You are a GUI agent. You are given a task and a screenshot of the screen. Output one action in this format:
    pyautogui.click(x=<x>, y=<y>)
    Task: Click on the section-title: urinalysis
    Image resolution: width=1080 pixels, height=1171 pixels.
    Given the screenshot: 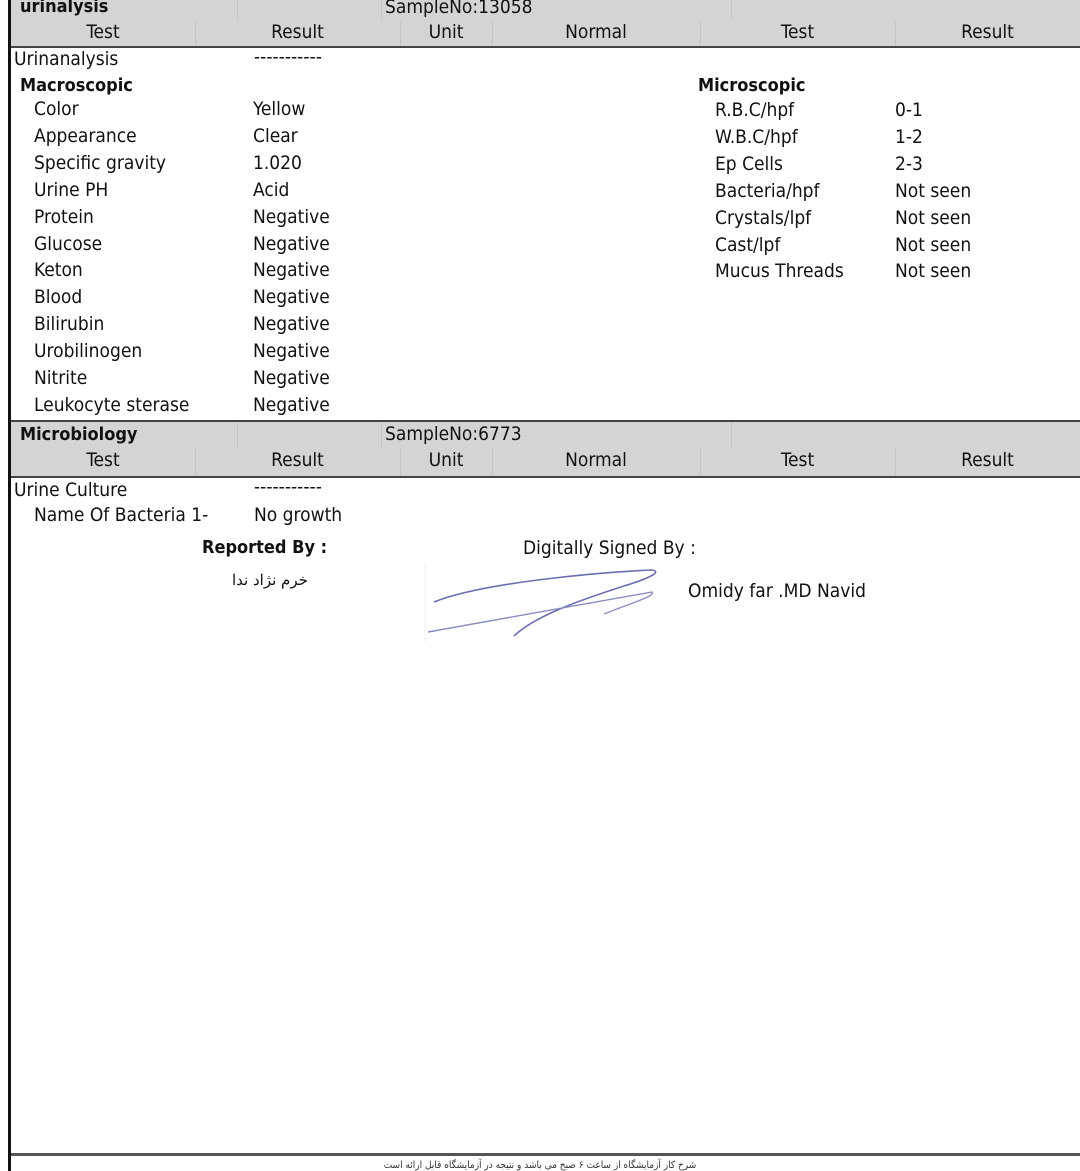 What is the action you would take?
    pyautogui.click(x=64, y=8)
    